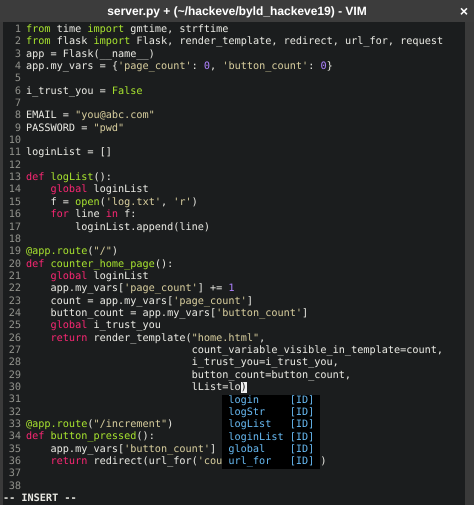 This screenshot has width=474, height=505. Describe the element at coordinates (14, 264) in the screenshot. I see `line-number: 20` at that location.